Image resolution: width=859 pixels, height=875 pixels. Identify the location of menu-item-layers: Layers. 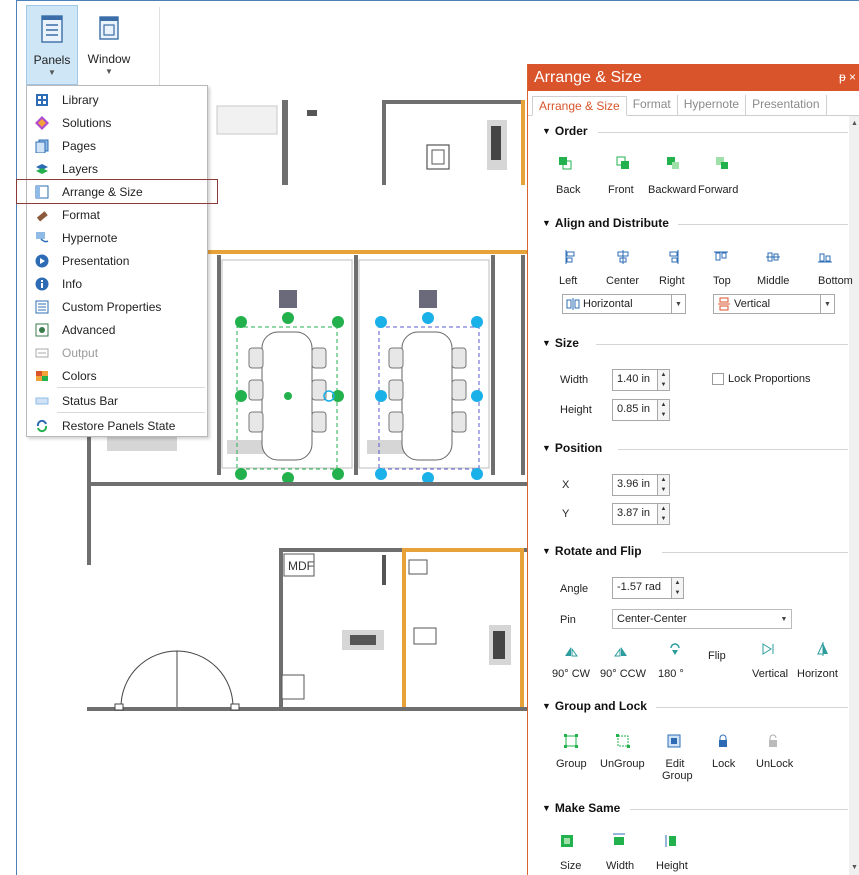
(117, 168).